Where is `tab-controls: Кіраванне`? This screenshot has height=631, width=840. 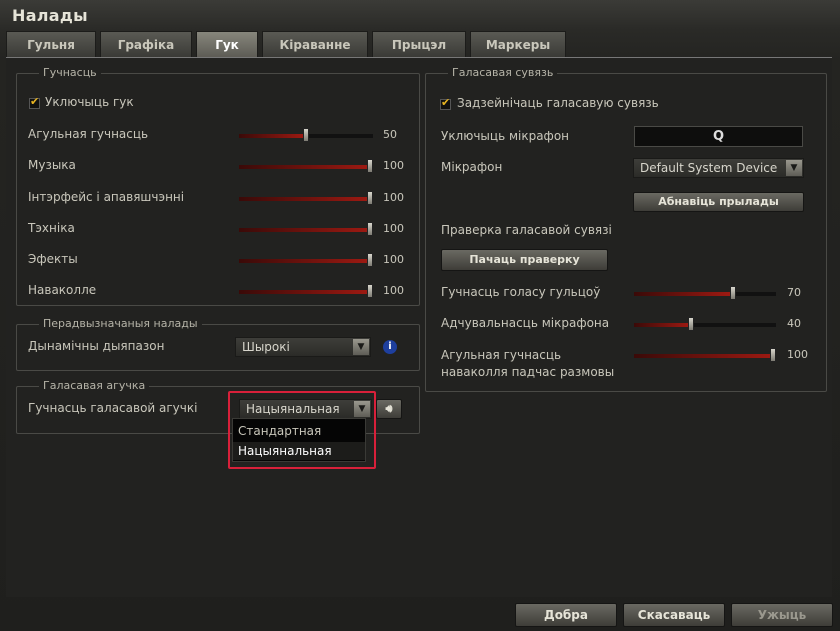
tab-controls: Кіраванне is located at coordinates (315, 44).